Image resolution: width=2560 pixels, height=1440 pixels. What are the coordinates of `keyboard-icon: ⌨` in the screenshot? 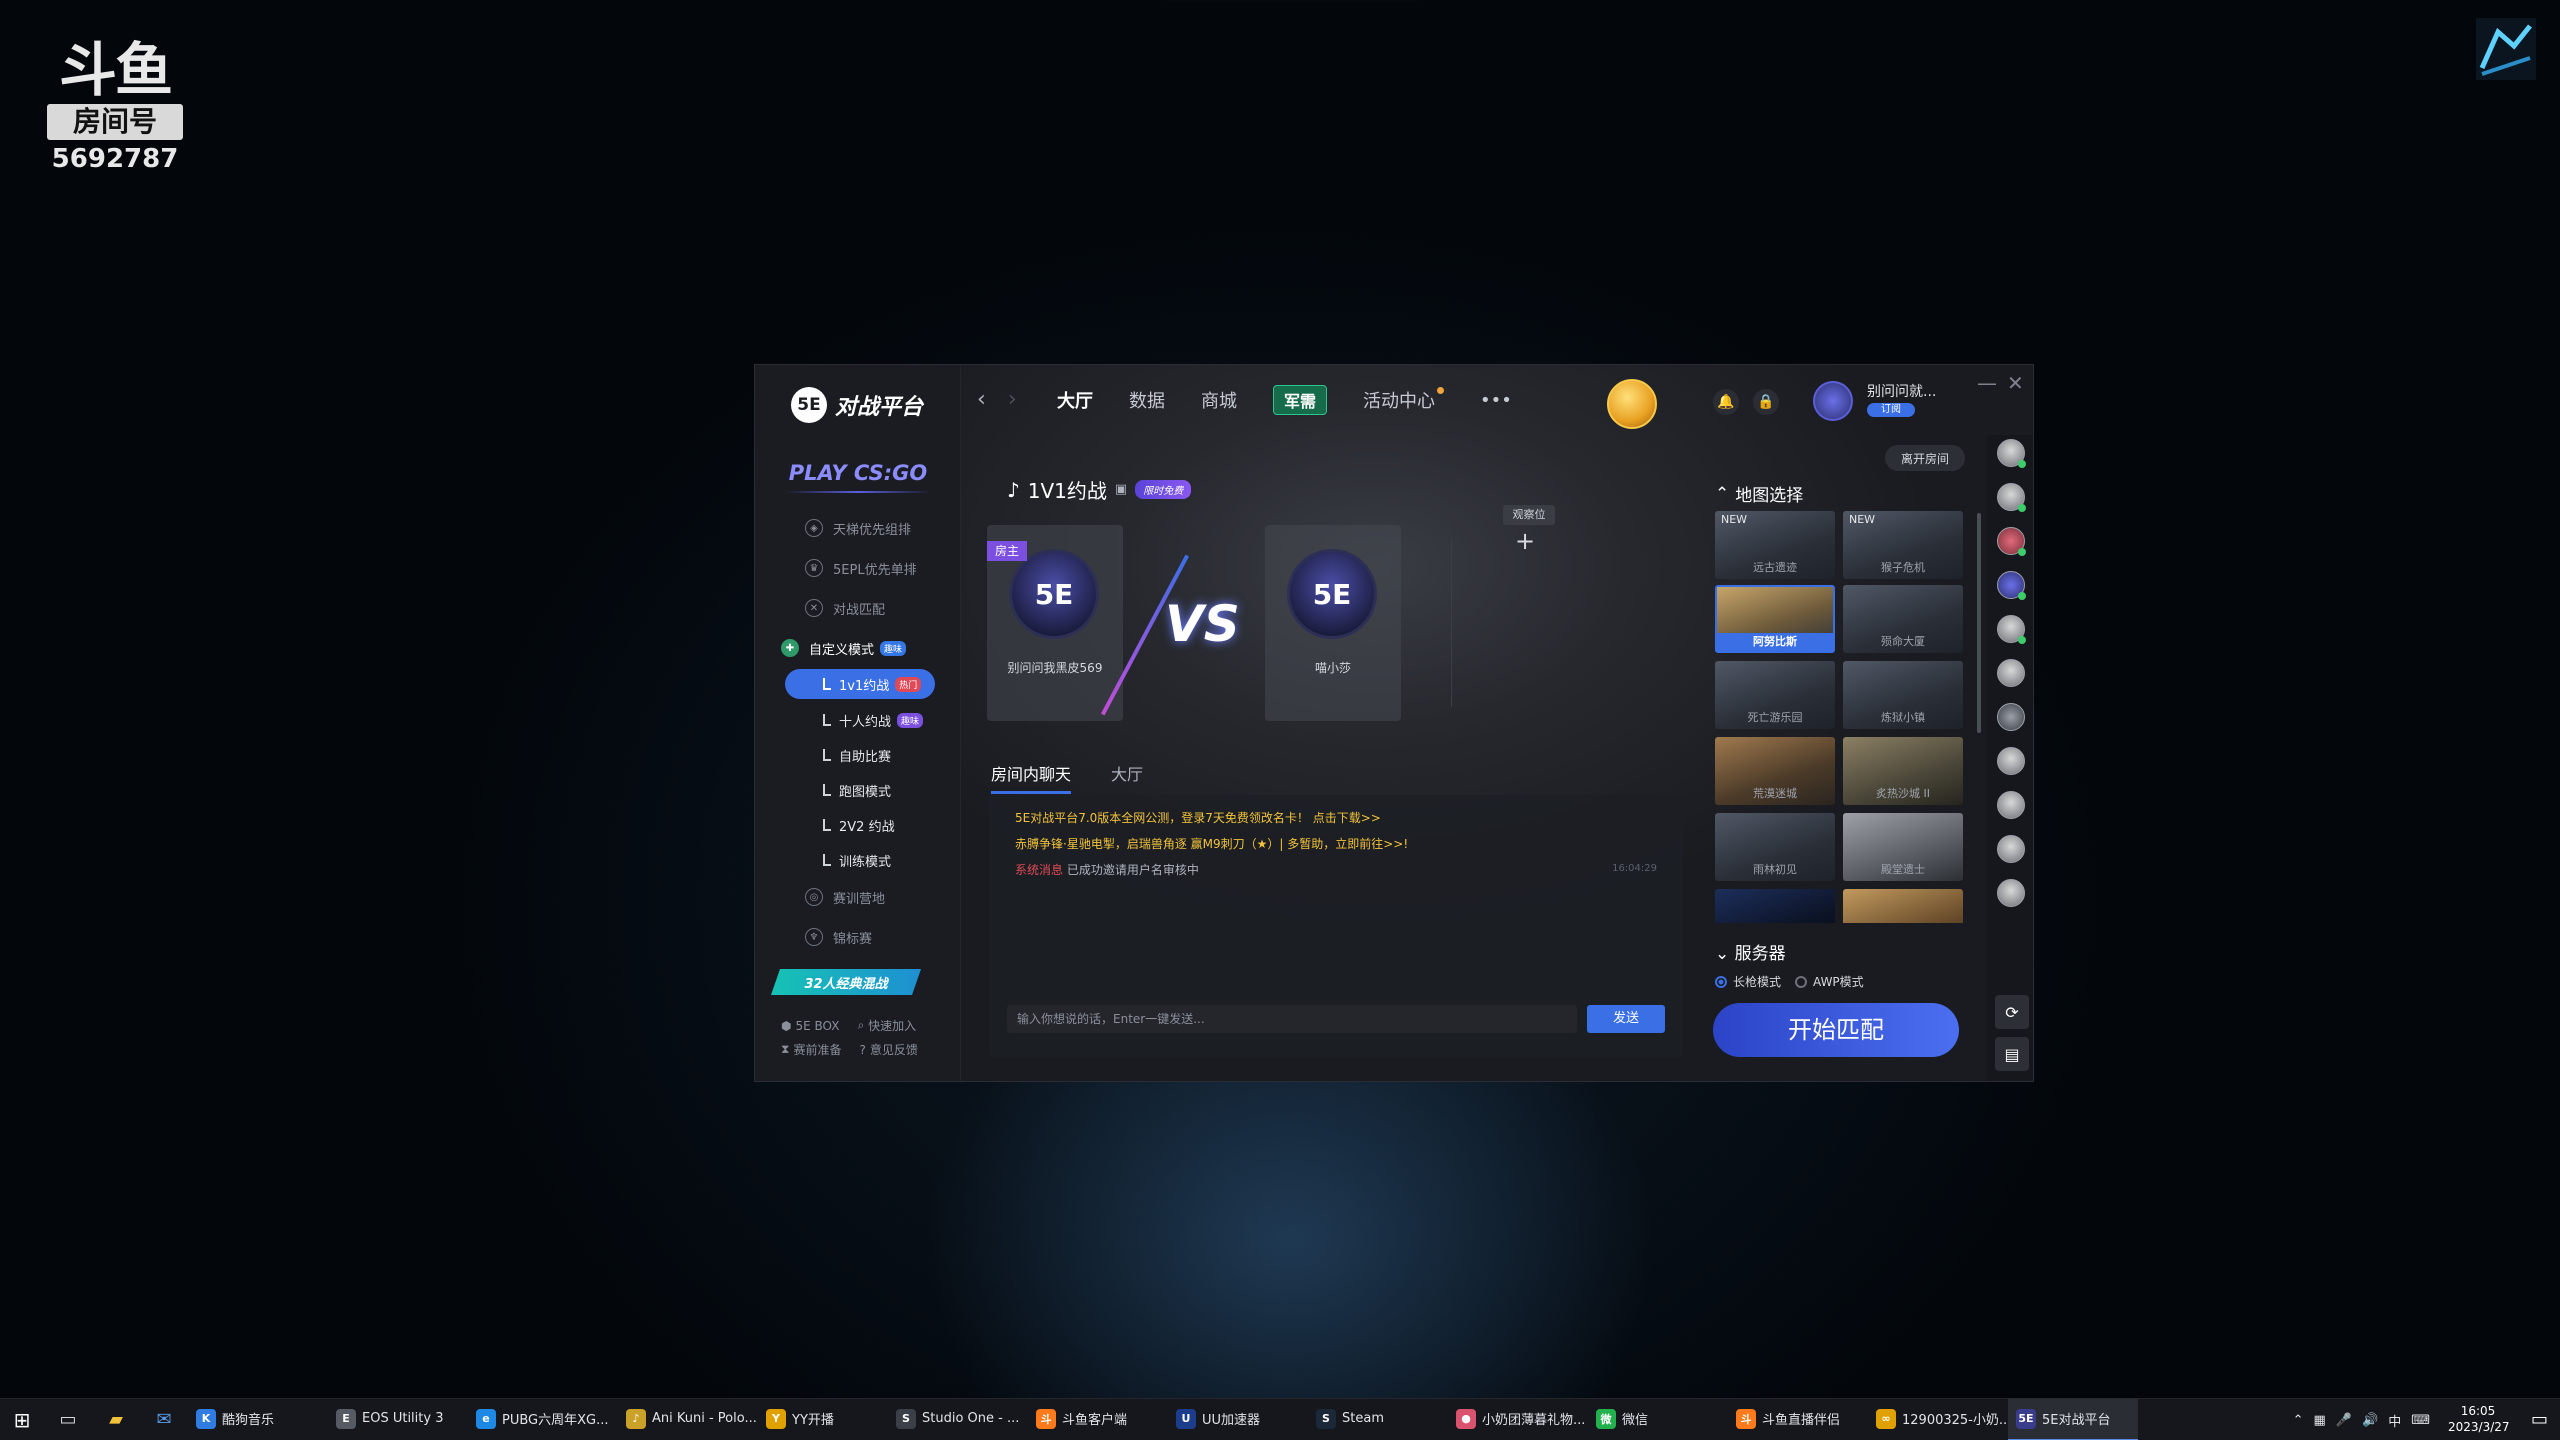 It's located at (2420, 1420).